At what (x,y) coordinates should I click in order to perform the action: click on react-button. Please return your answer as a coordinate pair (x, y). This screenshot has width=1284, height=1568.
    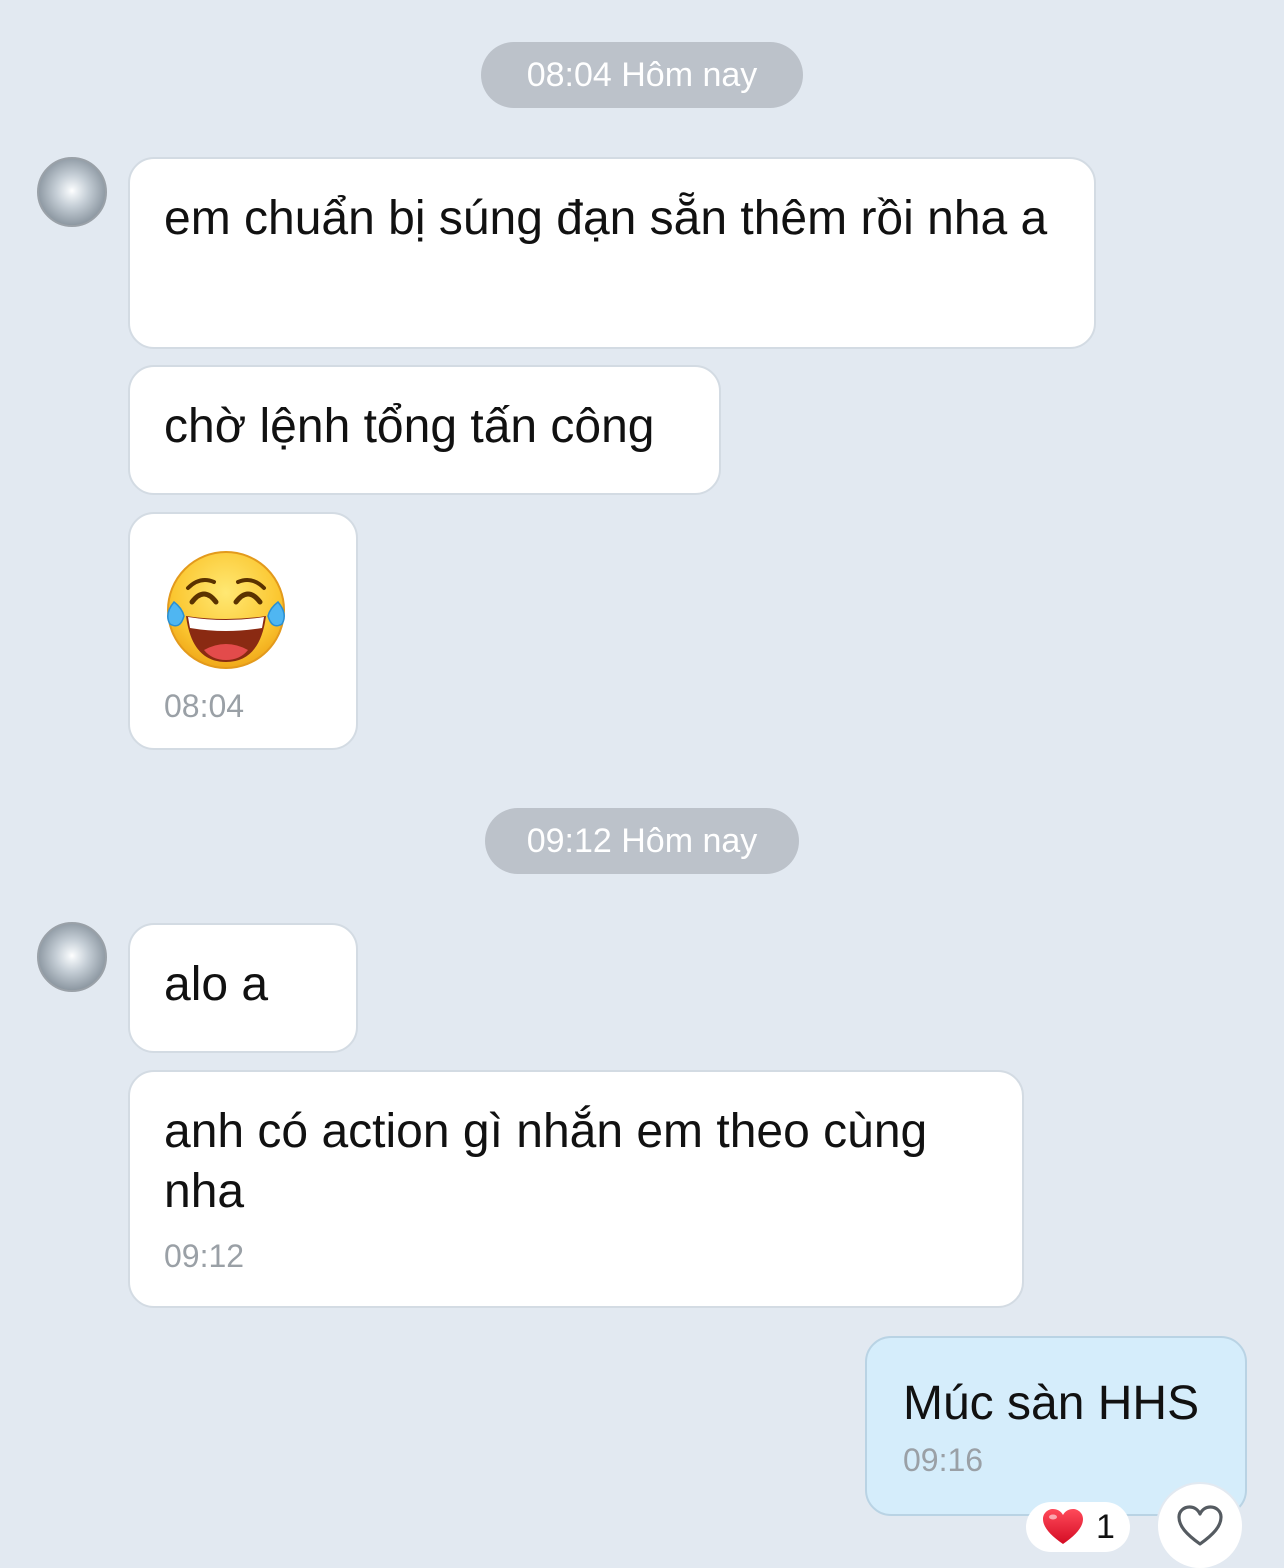
    Looking at the image, I should click on (1200, 1526).